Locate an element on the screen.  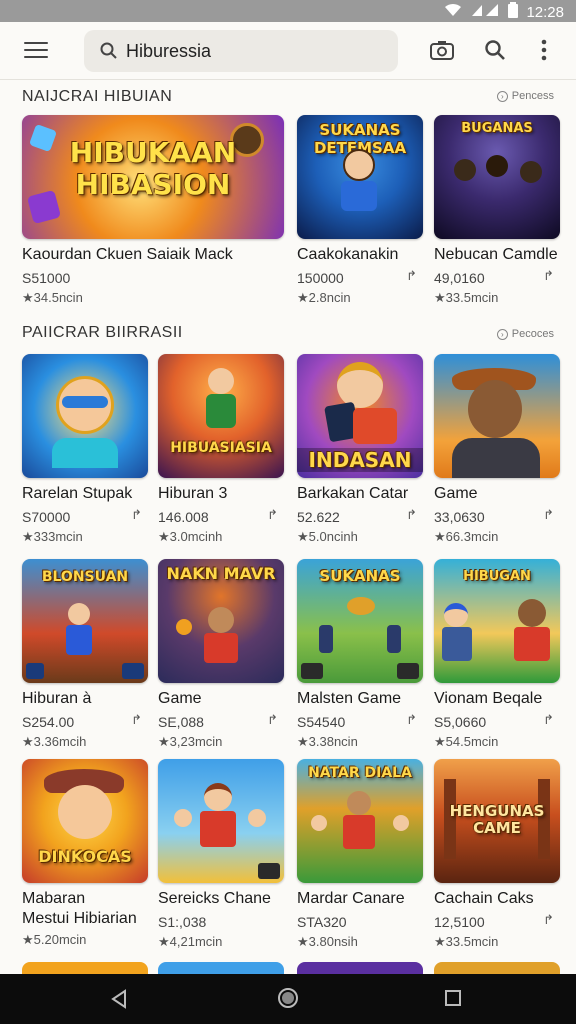
section-more-link: › Pencess is located at coordinates (525, 96).